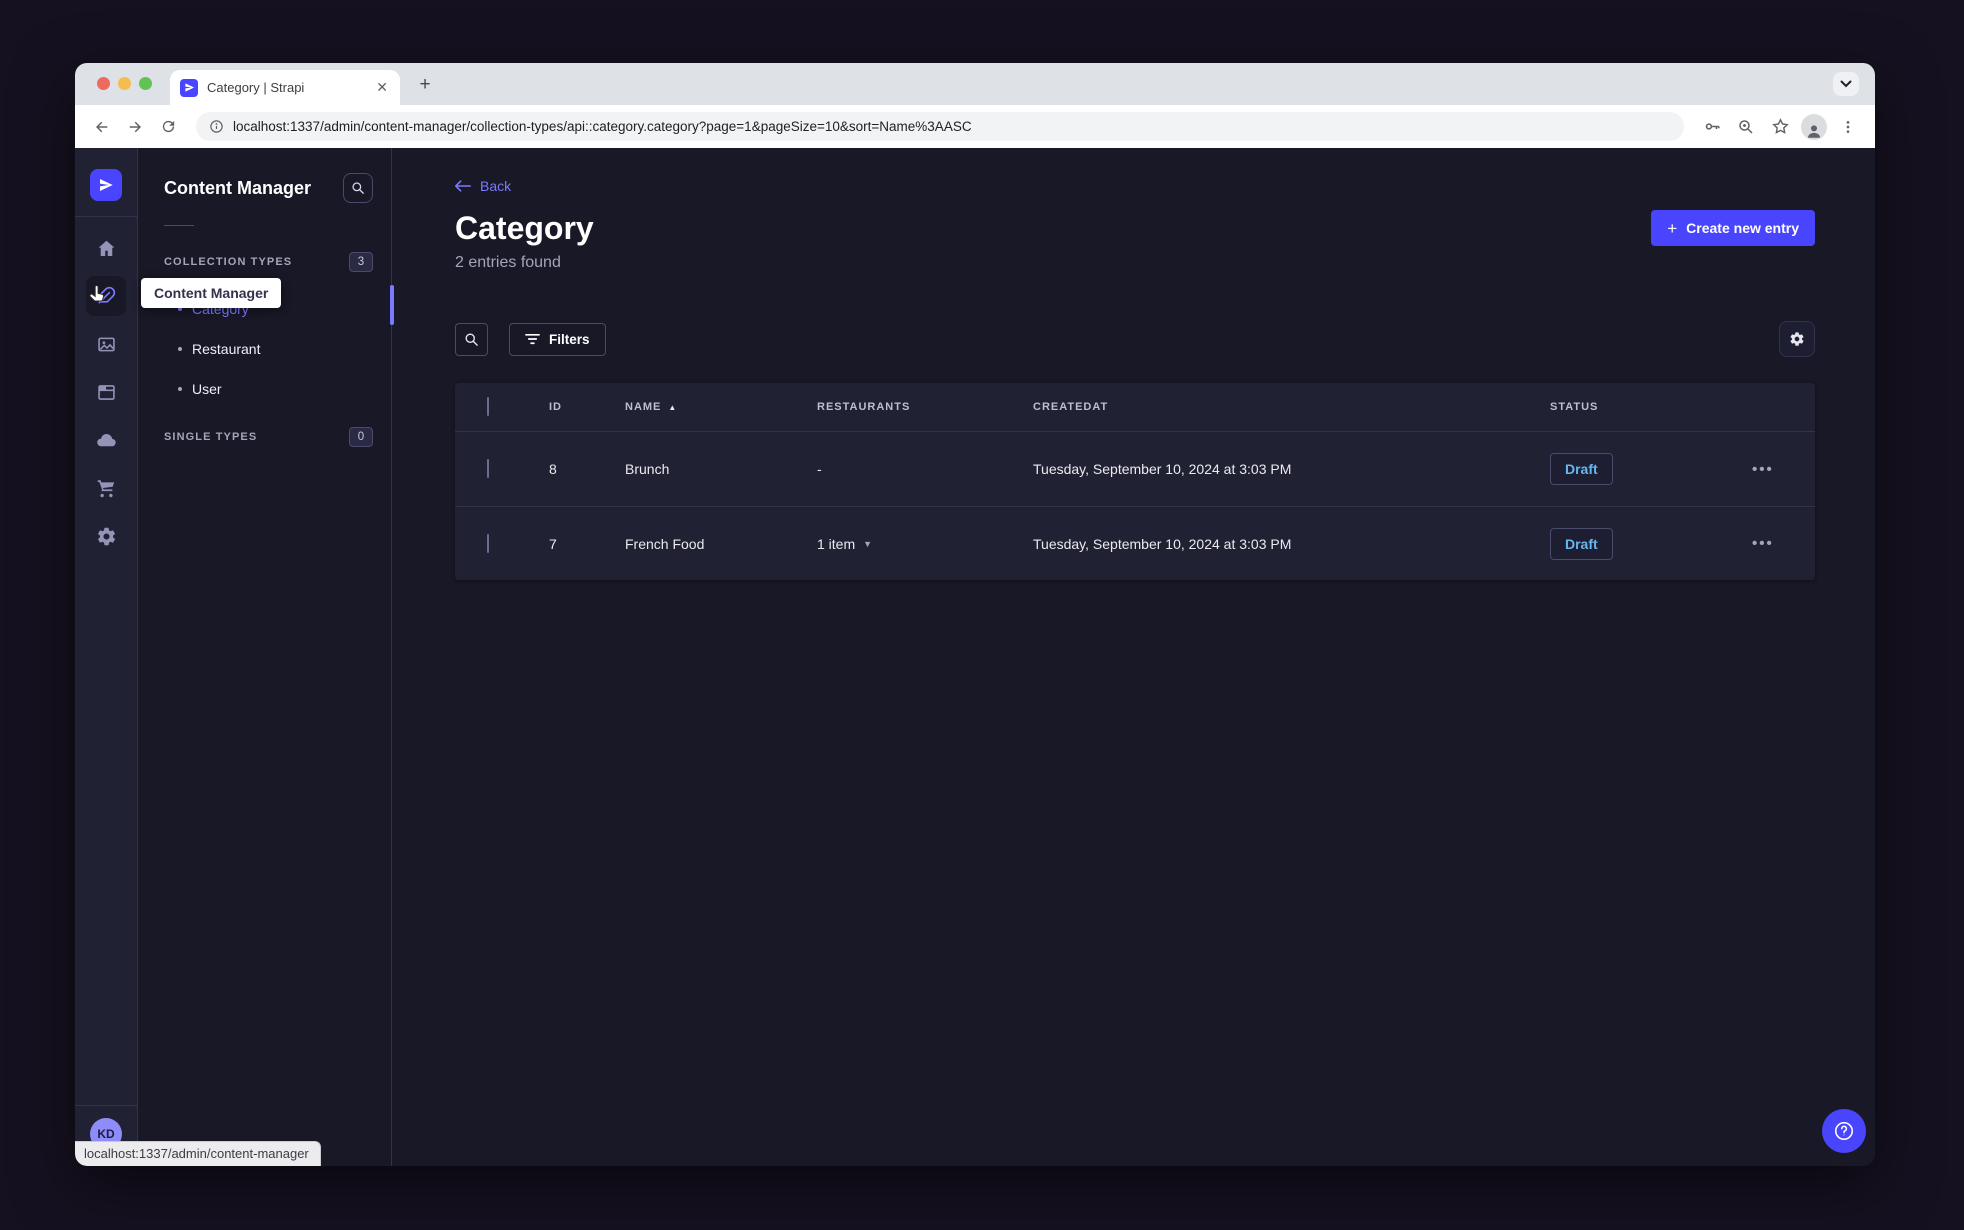 Image resolution: width=1964 pixels, height=1230 pixels. I want to click on subnav-search-button, so click(358, 188).